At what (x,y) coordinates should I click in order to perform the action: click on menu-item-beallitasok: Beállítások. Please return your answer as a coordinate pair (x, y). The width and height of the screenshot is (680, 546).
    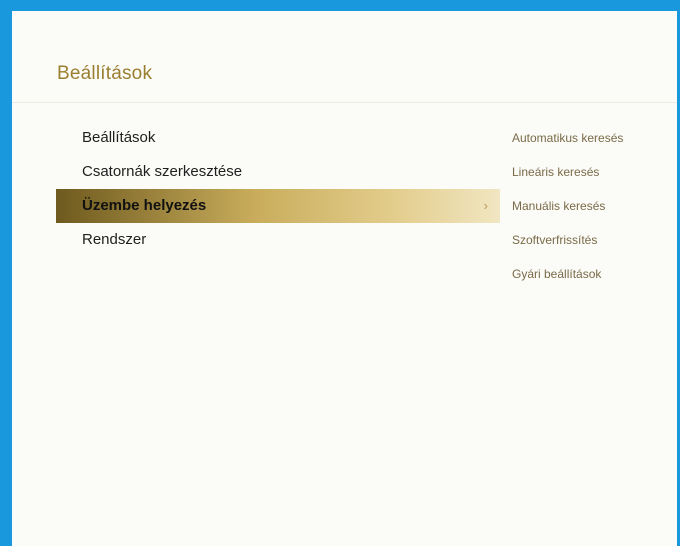
    Looking at the image, I should click on (278, 138).